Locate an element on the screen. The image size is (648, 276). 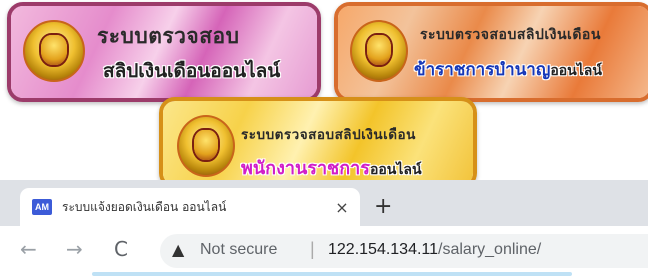
url-path: /salary_online/ is located at coordinates (489, 249).